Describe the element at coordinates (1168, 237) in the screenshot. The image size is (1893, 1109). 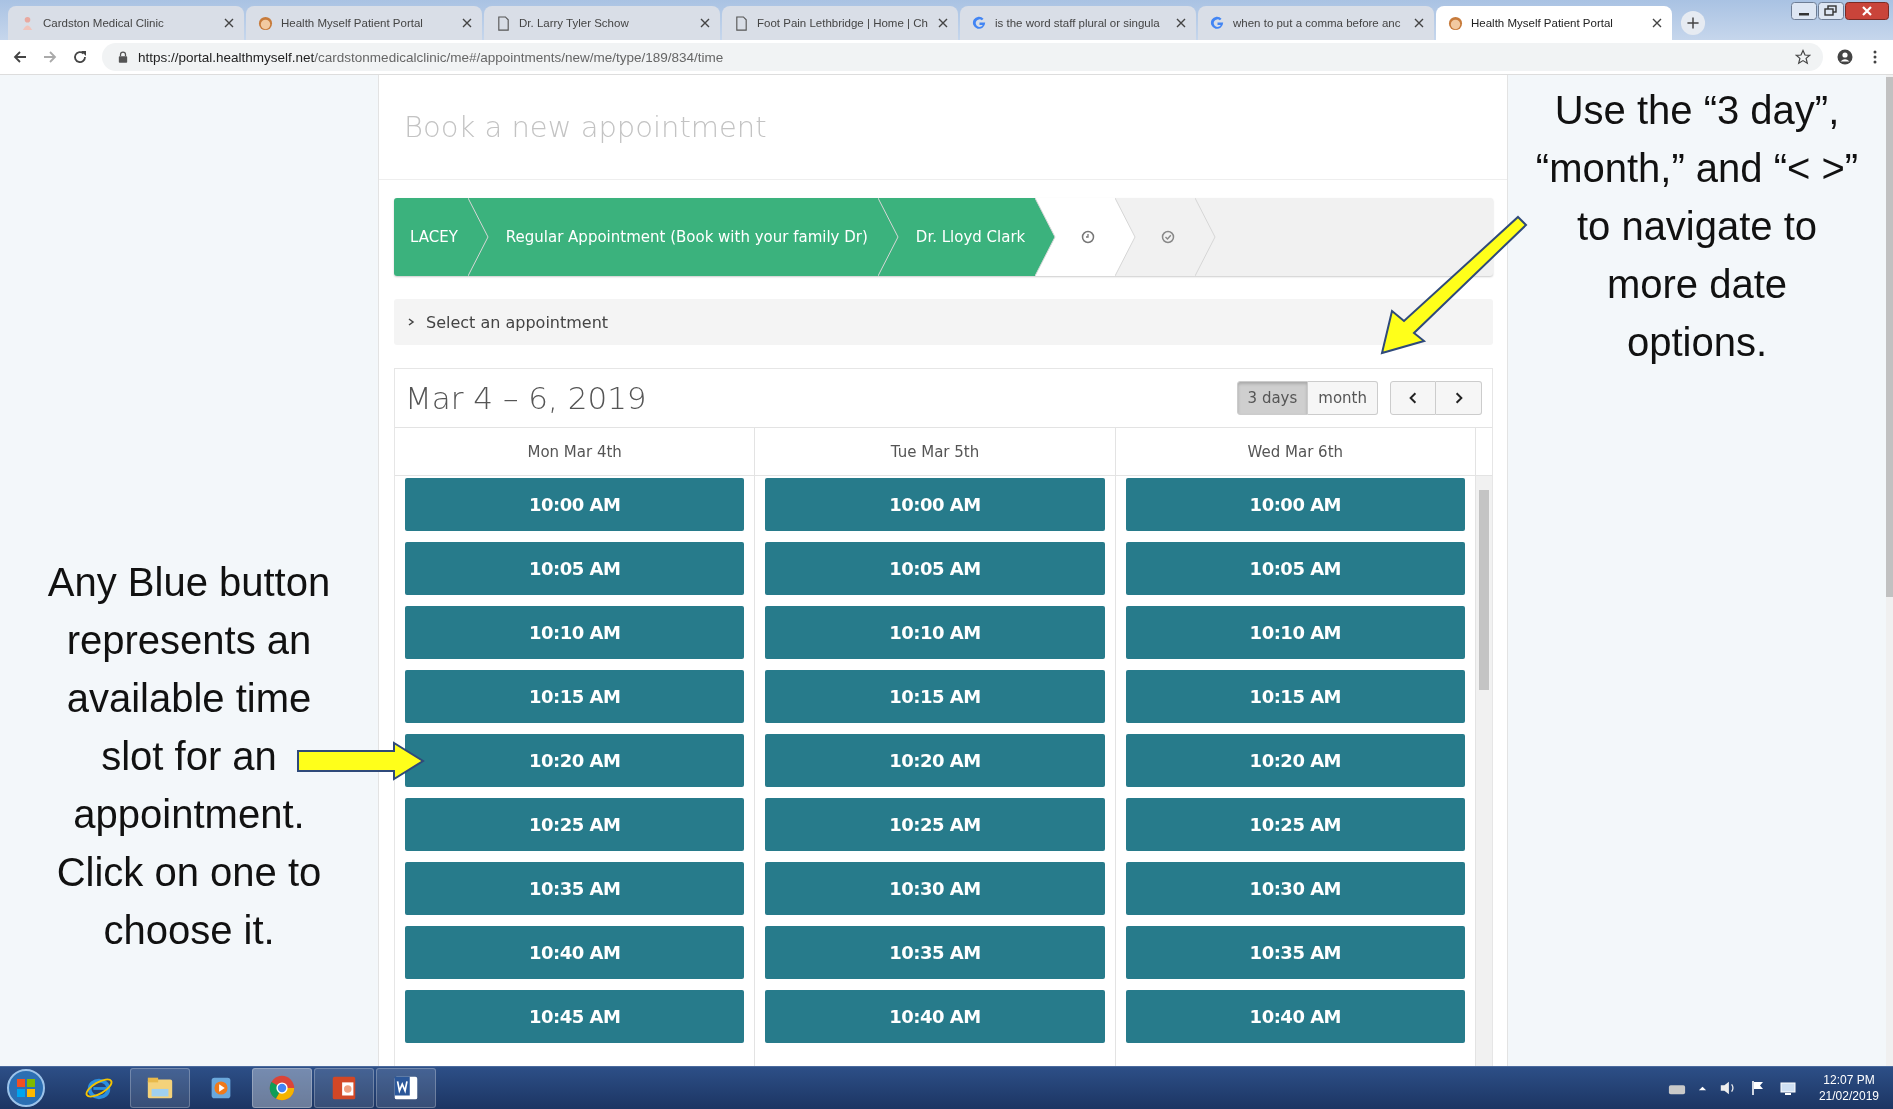
I see `check-icon` at that location.